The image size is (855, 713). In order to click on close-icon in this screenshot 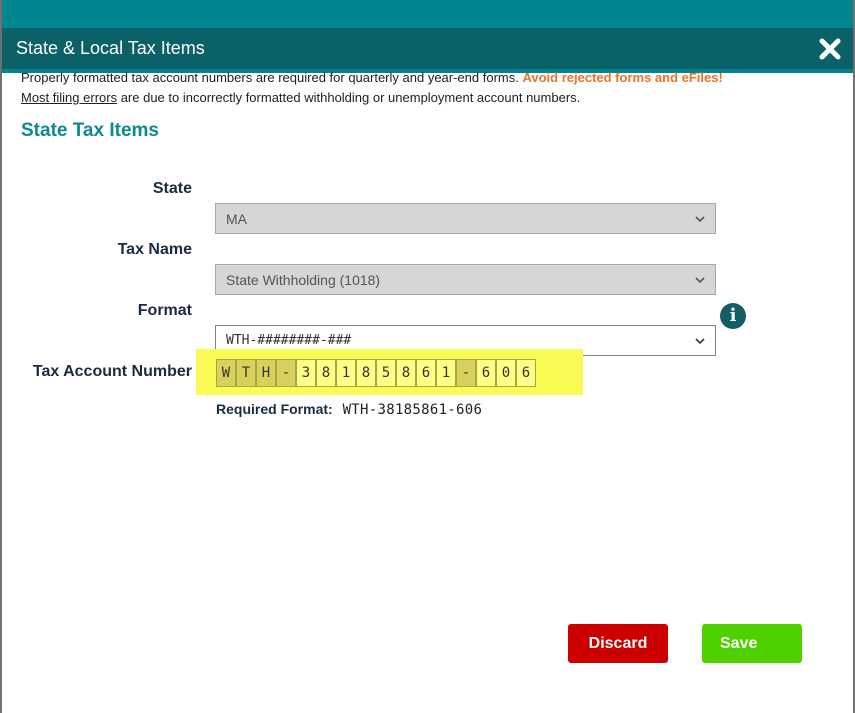, I will do `click(830, 49)`.